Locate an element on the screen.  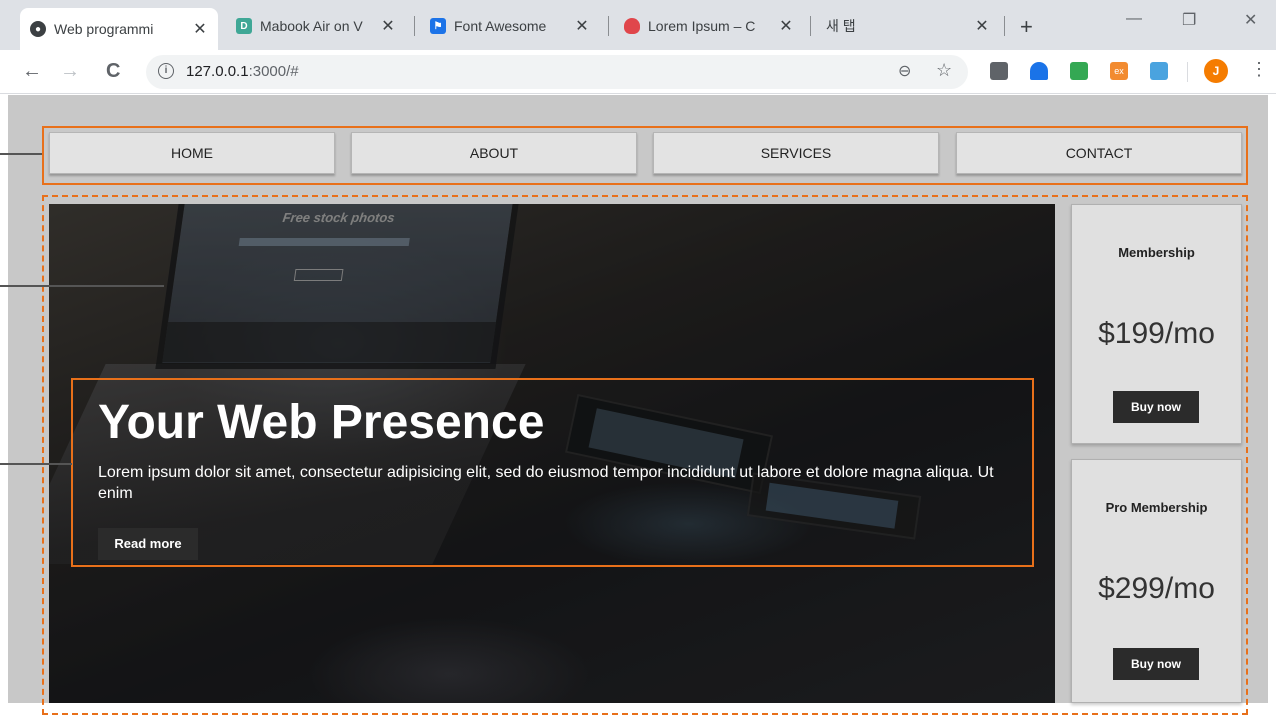
nav-services: SERVICES is located at coordinates (796, 153).